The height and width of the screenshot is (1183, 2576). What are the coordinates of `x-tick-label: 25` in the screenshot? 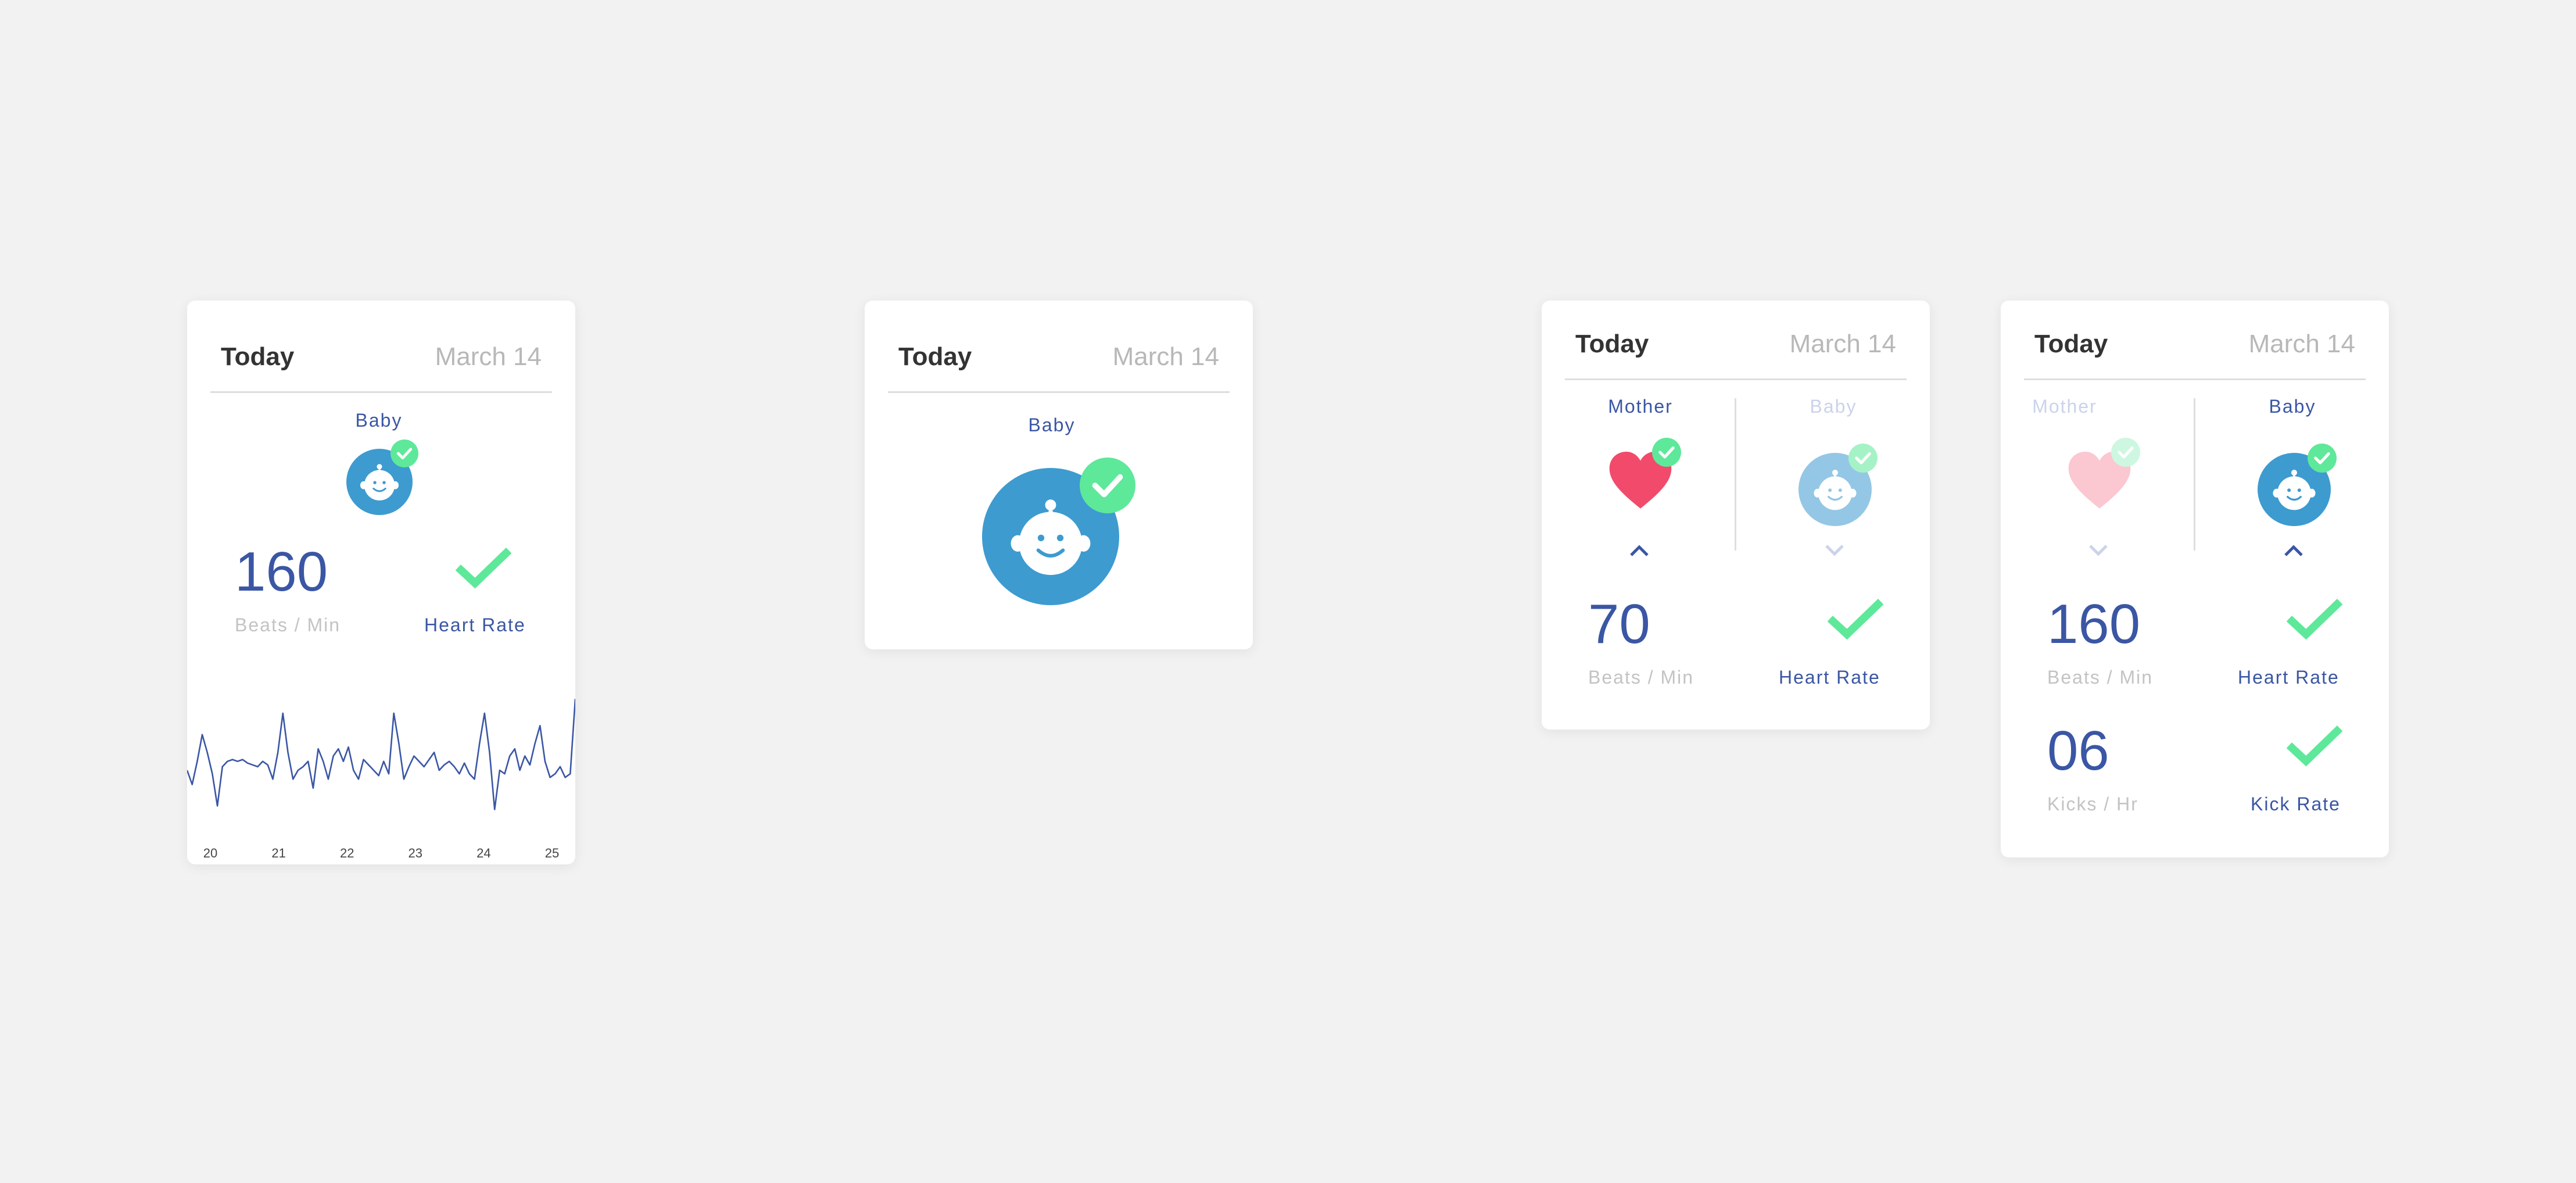 It's located at (552, 853).